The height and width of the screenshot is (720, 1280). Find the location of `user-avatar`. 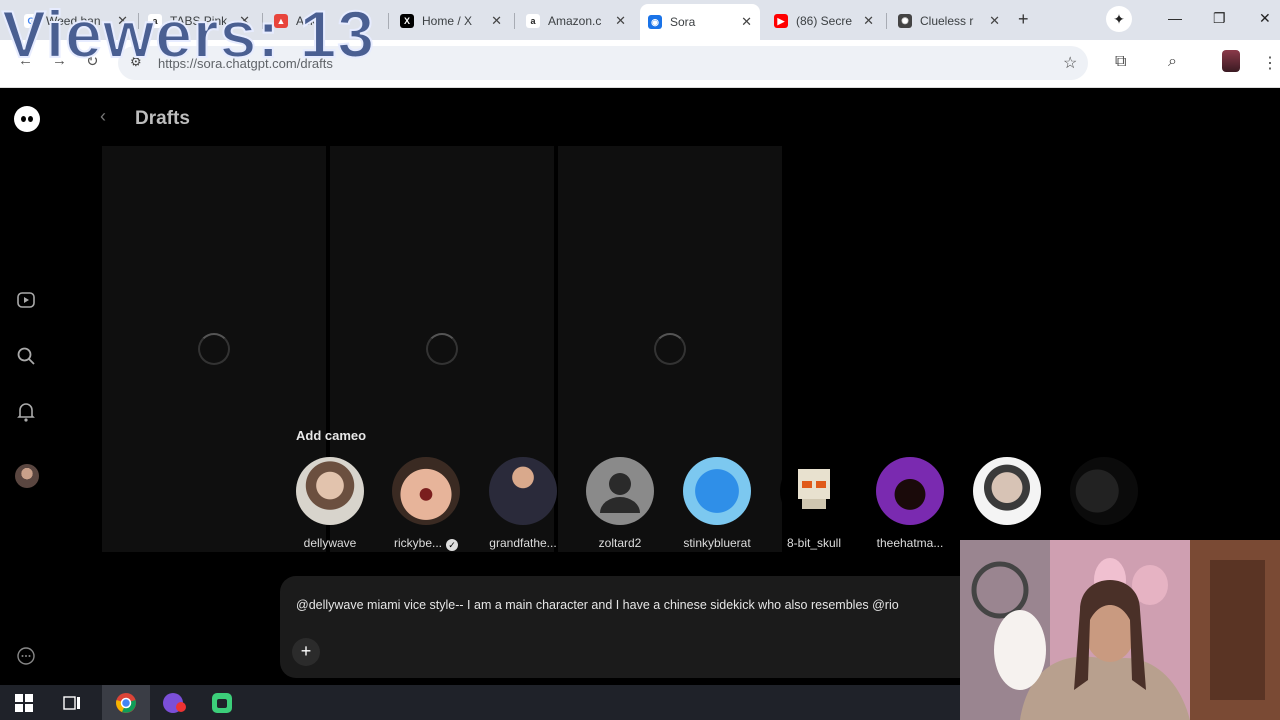

user-avatar is located at coordinates (27, 476).